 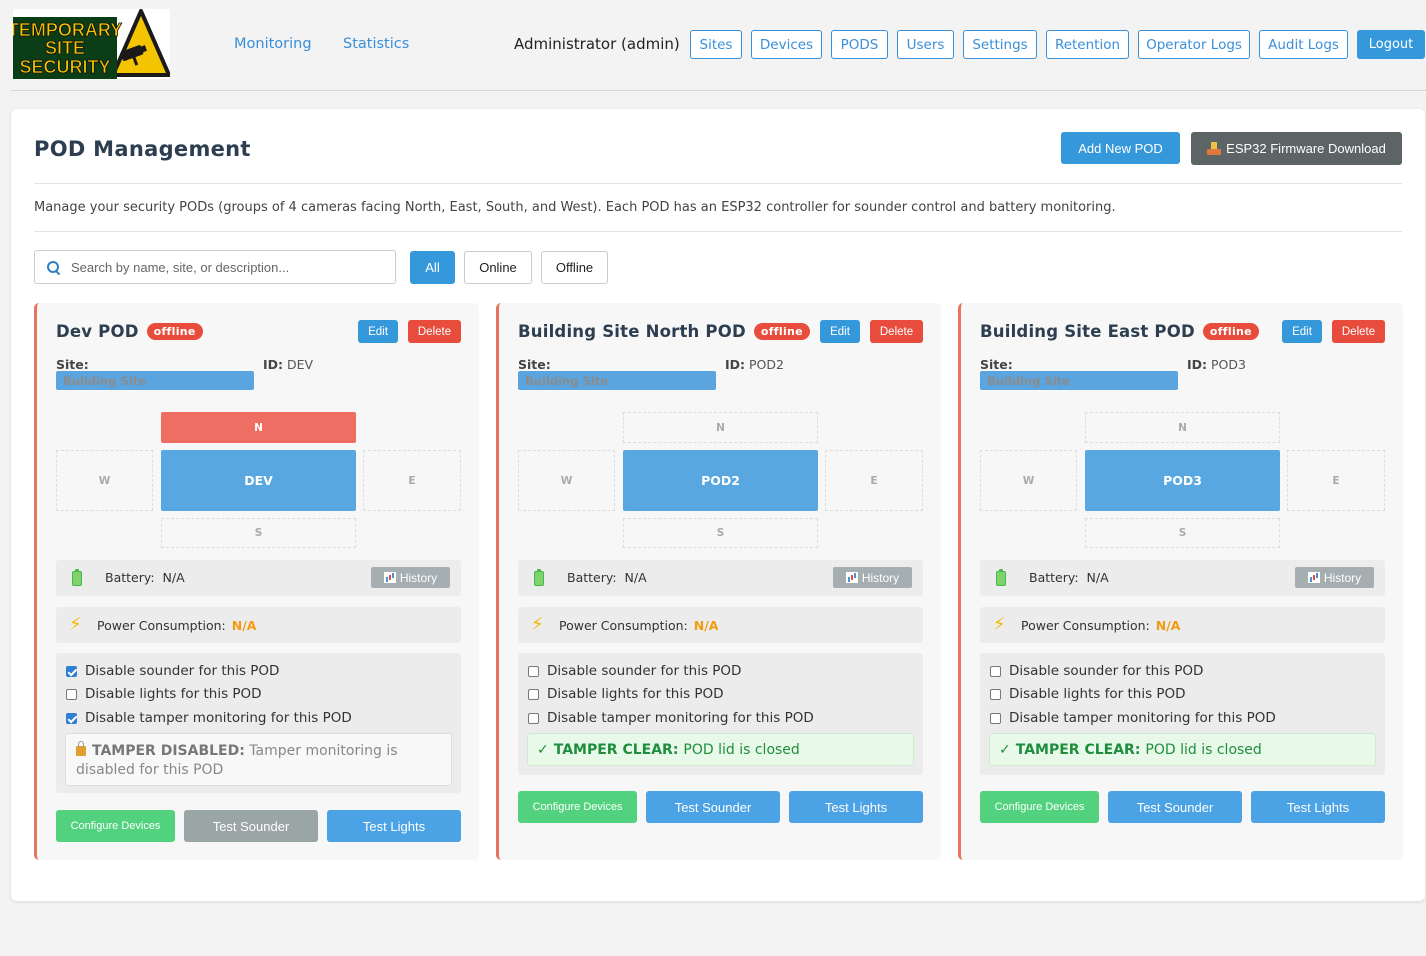 What do you see at coordinates (1097, 577) in the screenshot?
I see `battery-value: N/A` at bounding box center [1097, 577].